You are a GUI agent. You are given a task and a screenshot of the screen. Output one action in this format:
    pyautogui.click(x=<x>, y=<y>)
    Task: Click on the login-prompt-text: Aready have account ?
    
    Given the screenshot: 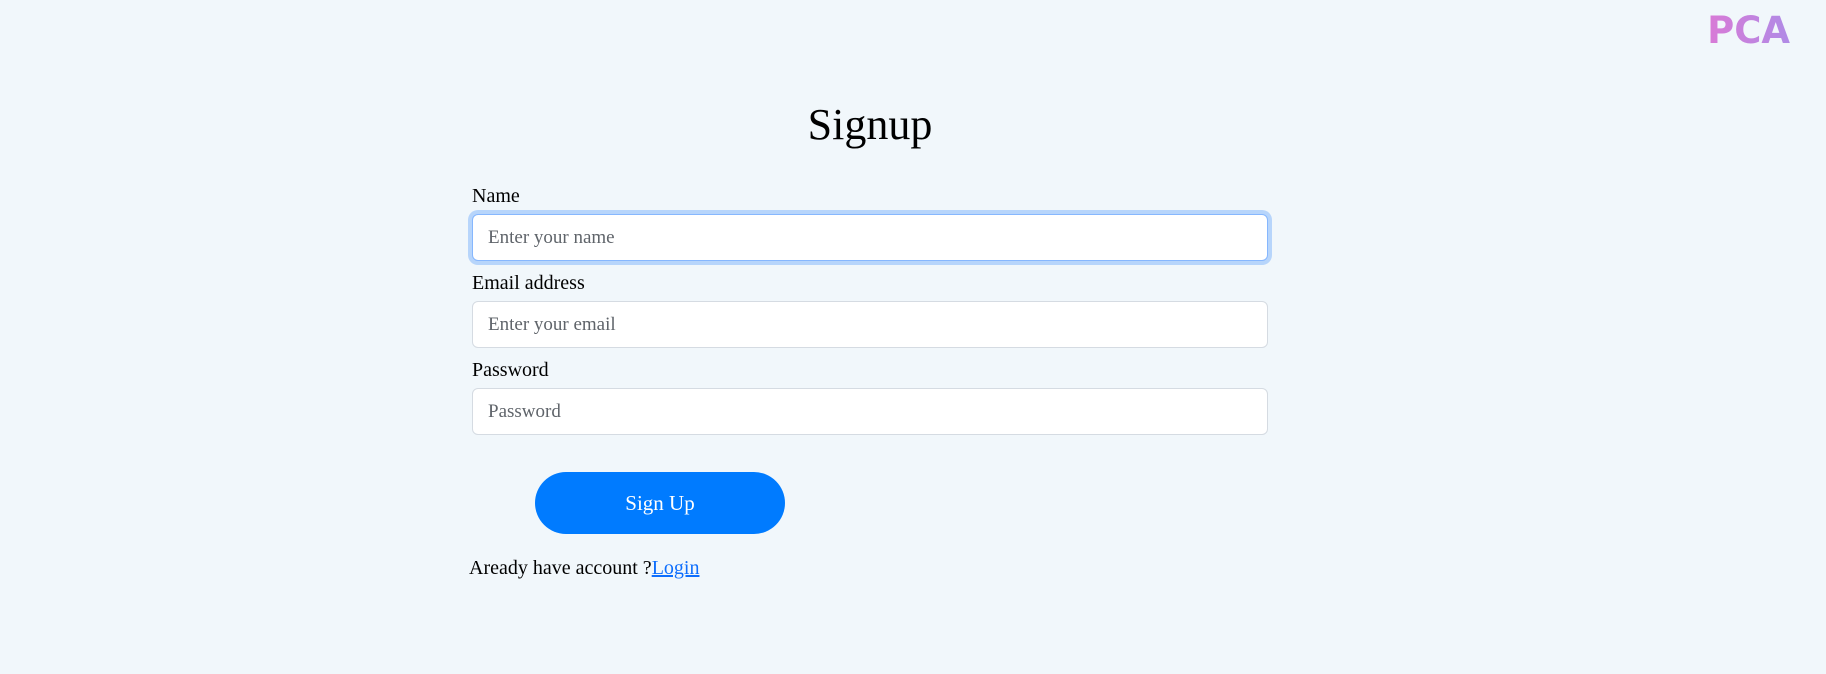 What is the action you would take?
    pyautogui.click(x=560, y=568)
    